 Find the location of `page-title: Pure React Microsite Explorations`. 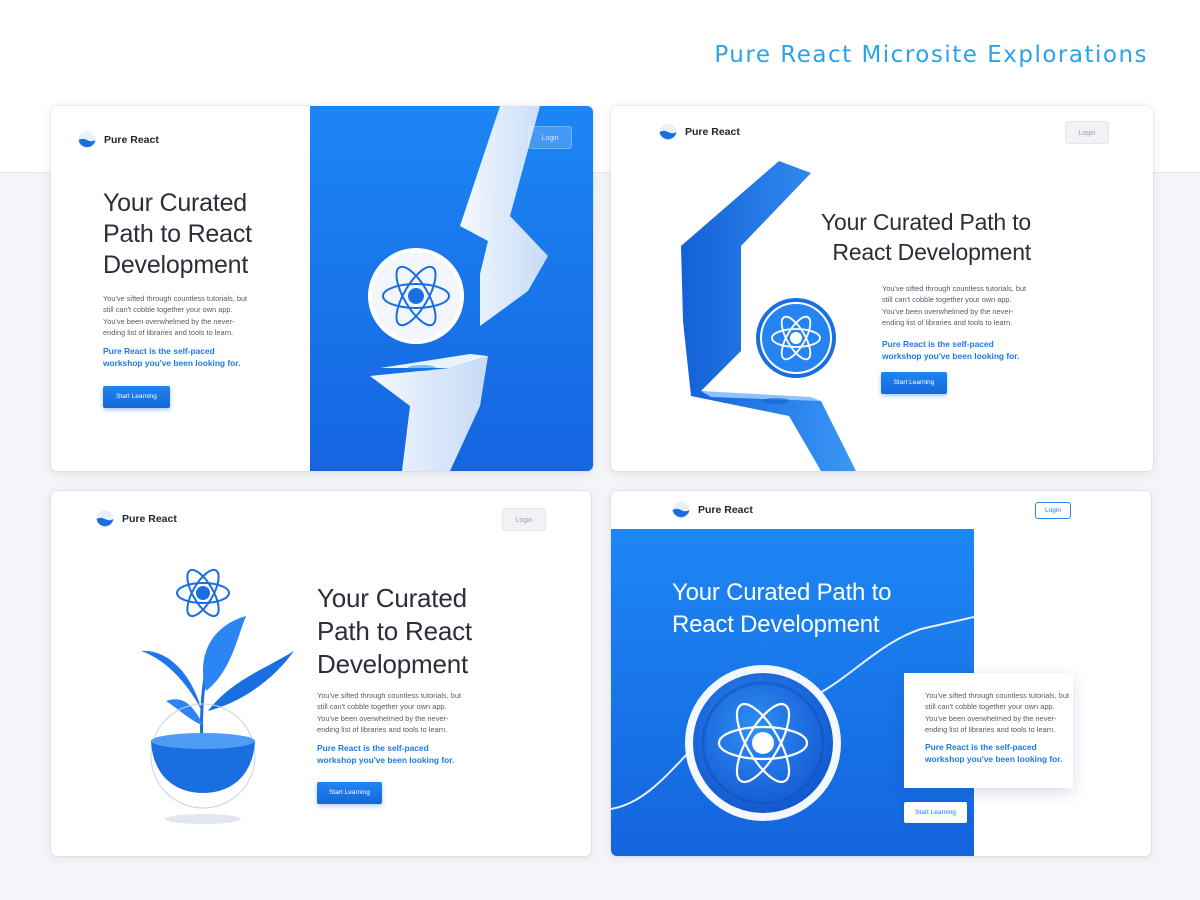

page-title: Pure React Microsite Explorations is located at coordinates (931, 55).